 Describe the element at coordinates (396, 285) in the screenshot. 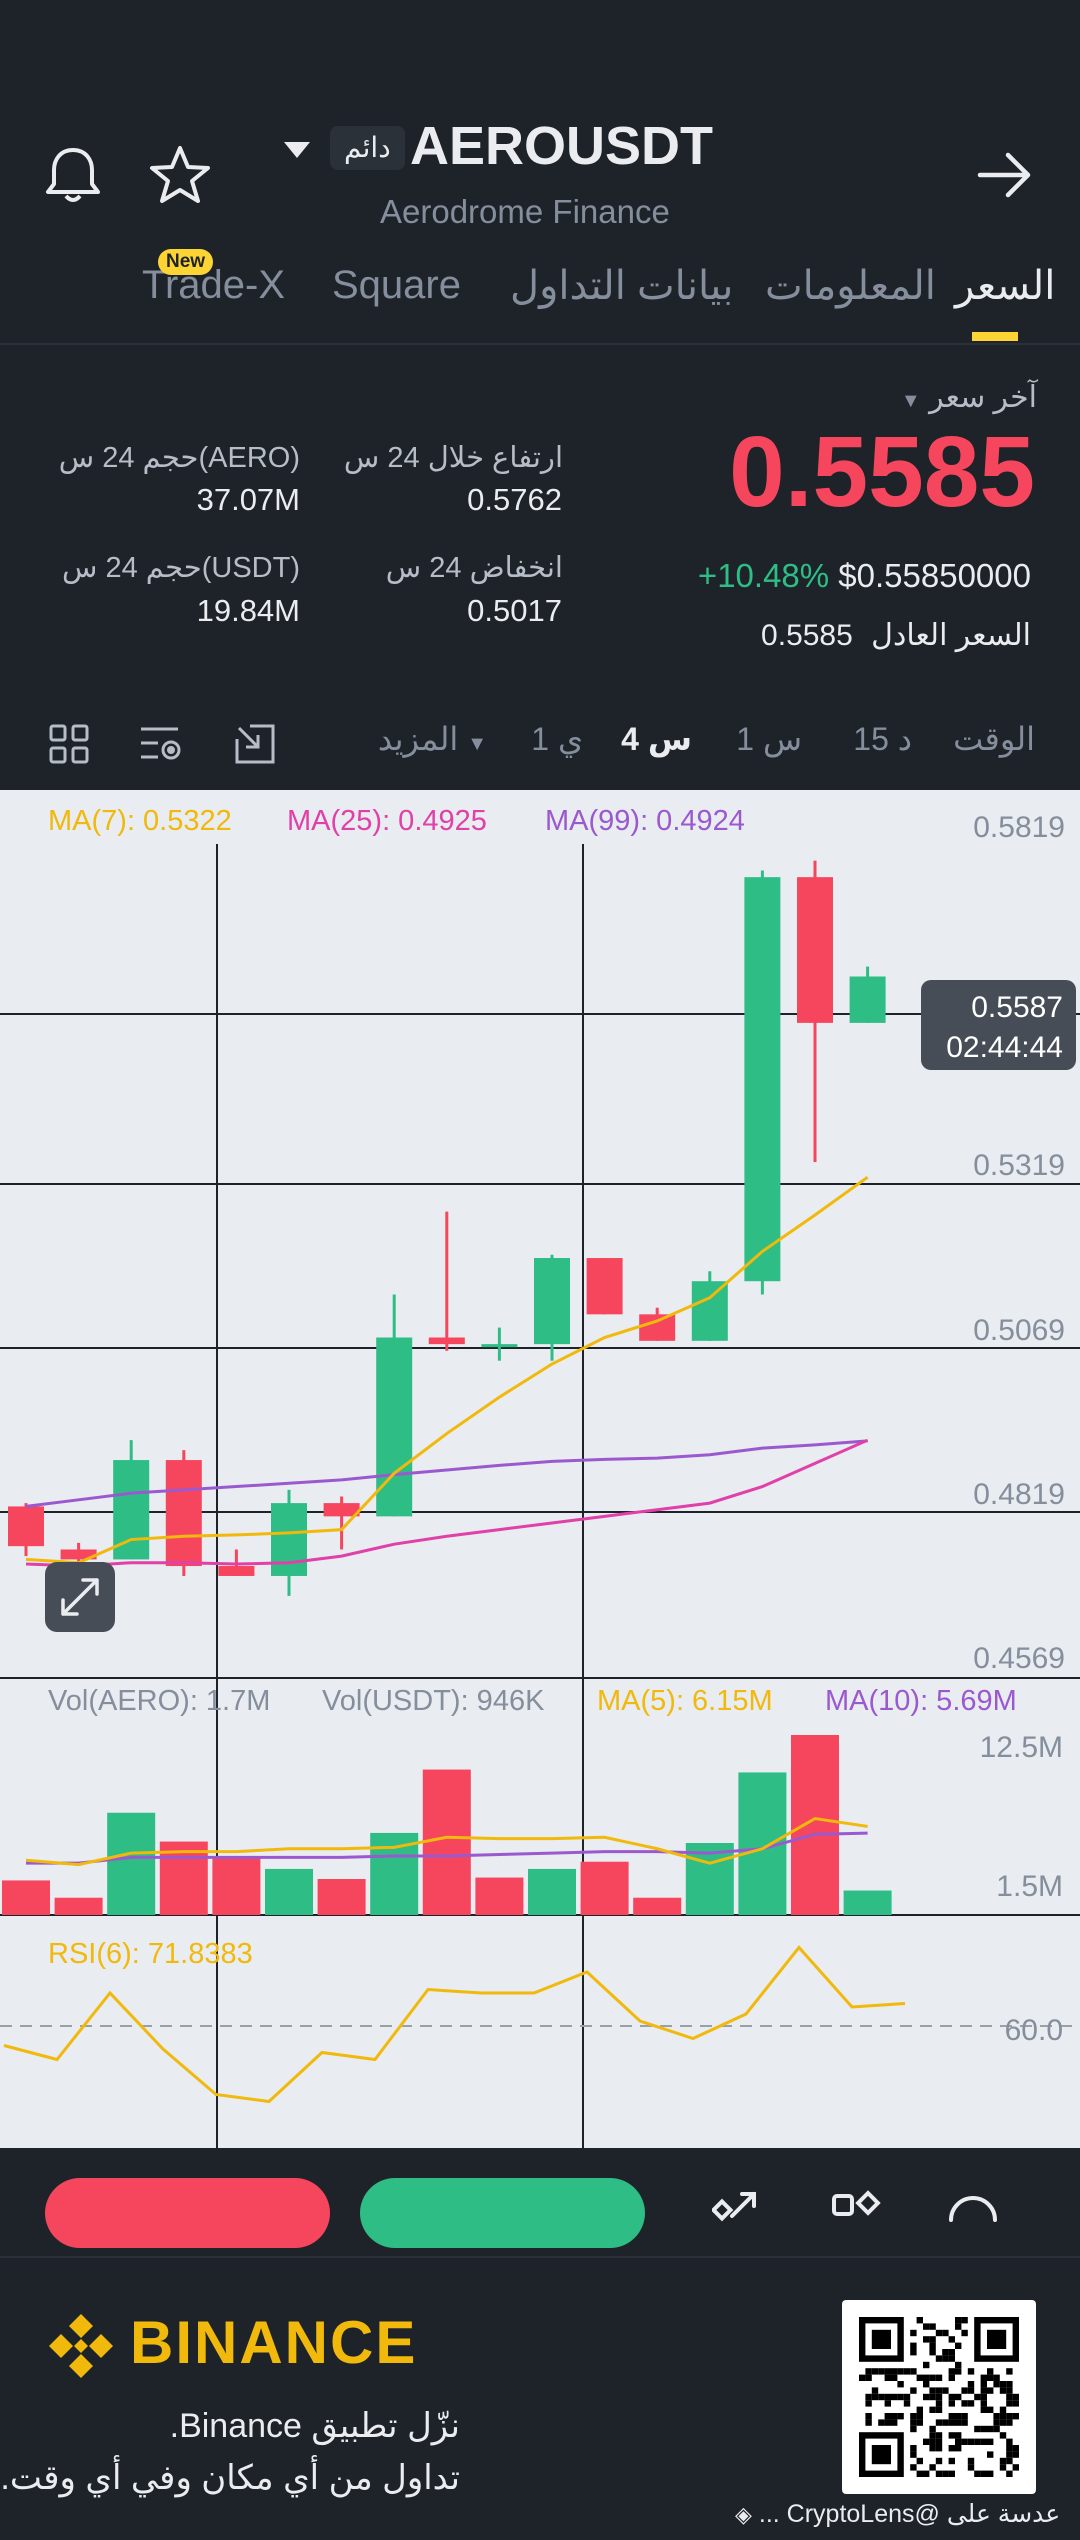

I see `tab-square: Square` at that location.